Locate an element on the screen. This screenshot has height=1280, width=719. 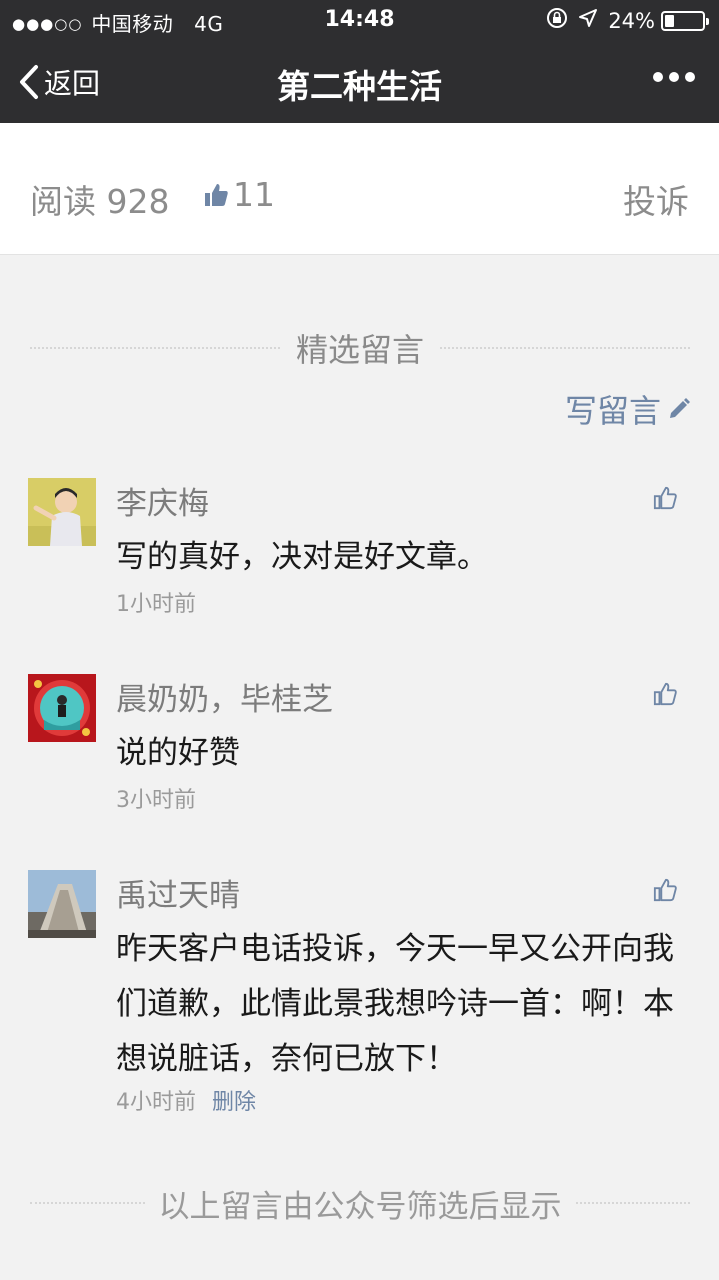
comment-time: 1小时前 is located at coordinates (156, 604).